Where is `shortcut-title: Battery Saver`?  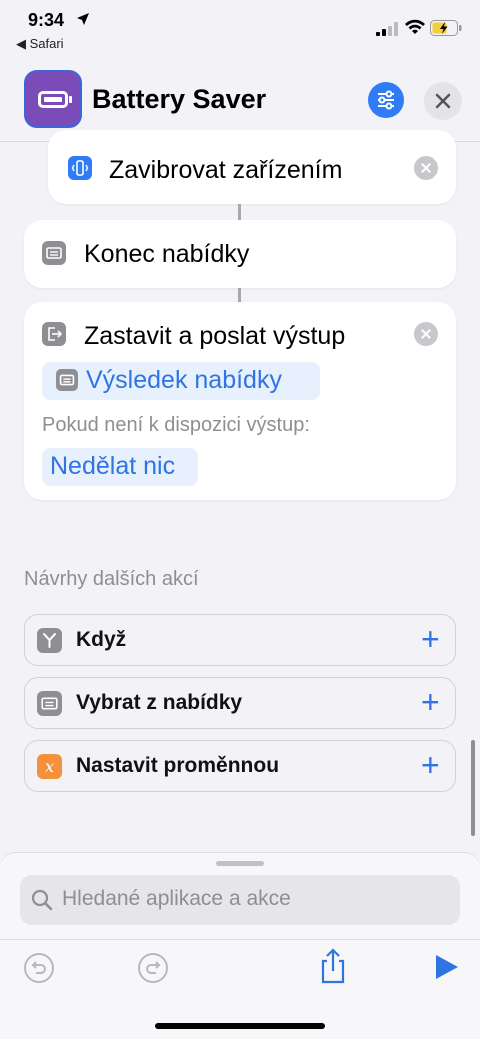
shortcut-title: Battery Saver is located at coordinates (179, 99).